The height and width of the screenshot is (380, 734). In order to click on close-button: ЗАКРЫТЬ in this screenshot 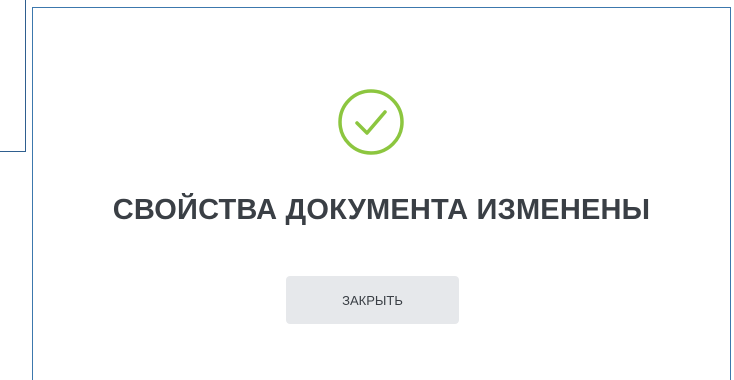, I will do `click(372, 300)`.